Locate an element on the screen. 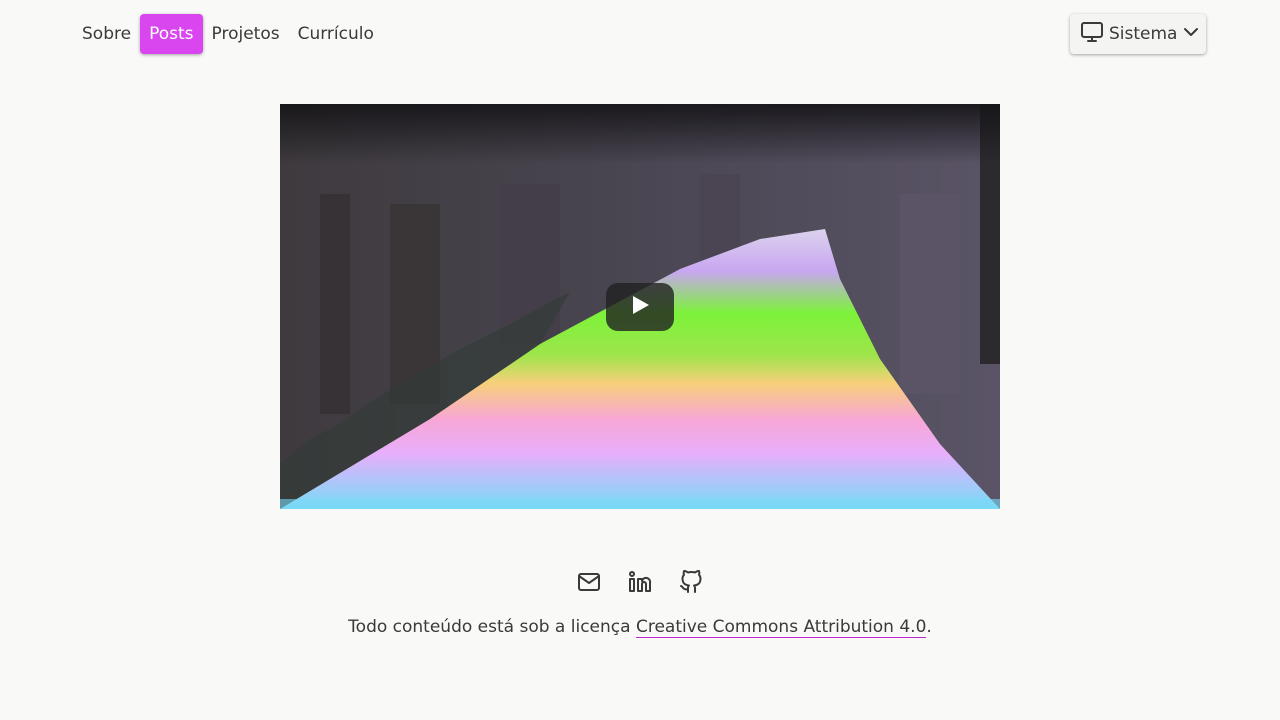 The height and width of the screenshot is (720, 1280). main-nav: Sobre Posts Projetos Currículo is located at coordinates (228, 34).